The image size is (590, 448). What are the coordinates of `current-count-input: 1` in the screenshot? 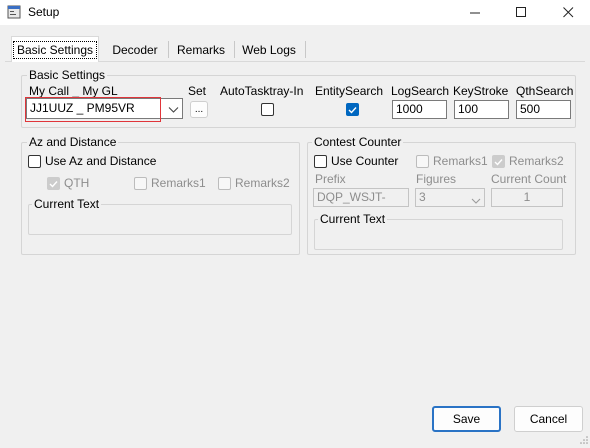 It's located at (527, 197).